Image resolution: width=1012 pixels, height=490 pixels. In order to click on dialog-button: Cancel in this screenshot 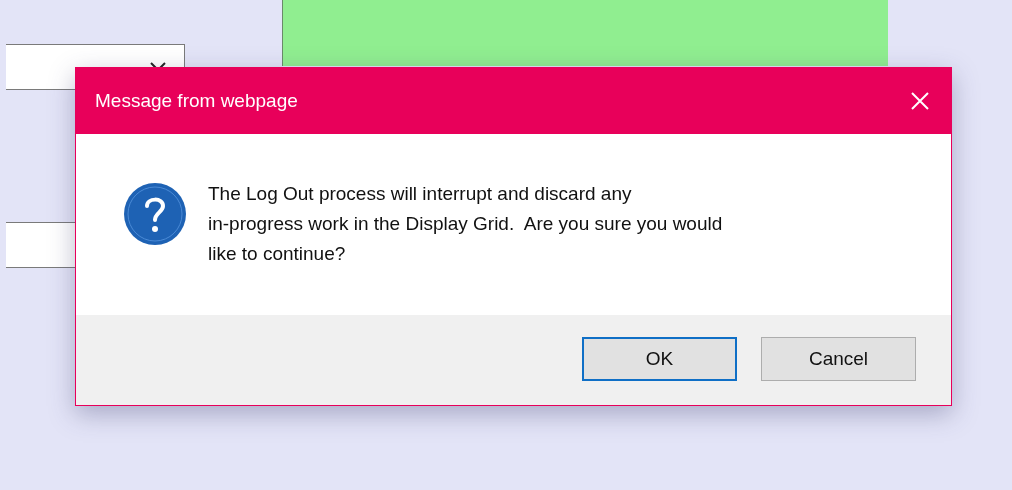, I will do `click(838, 359)`.